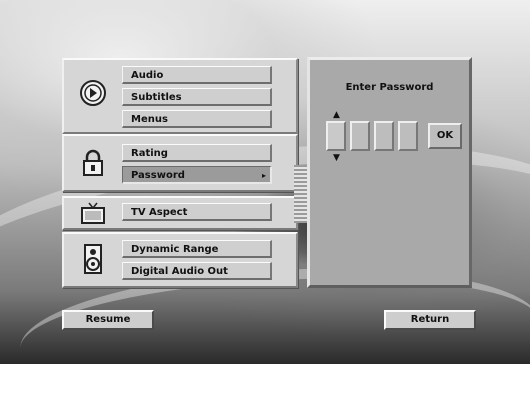 This screenshot has height=414, width=530. Describe the element at coordinates (197, 249) in the screenshot. I see `menu-item-dynamic-range: Dynamic Range` at that location.